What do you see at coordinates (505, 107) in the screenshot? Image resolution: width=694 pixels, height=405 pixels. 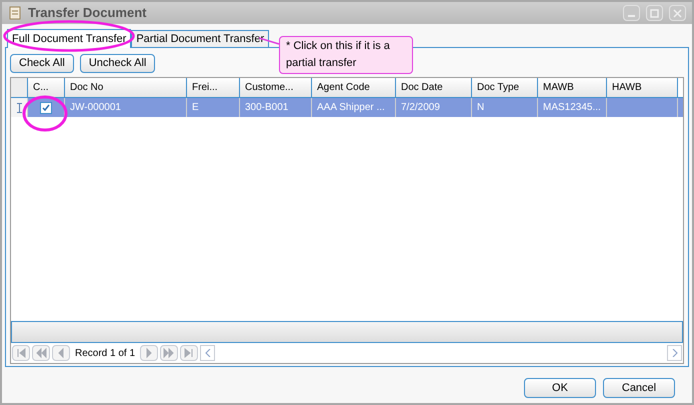 I see `table-cell: N` at bounding box center [505, 107].